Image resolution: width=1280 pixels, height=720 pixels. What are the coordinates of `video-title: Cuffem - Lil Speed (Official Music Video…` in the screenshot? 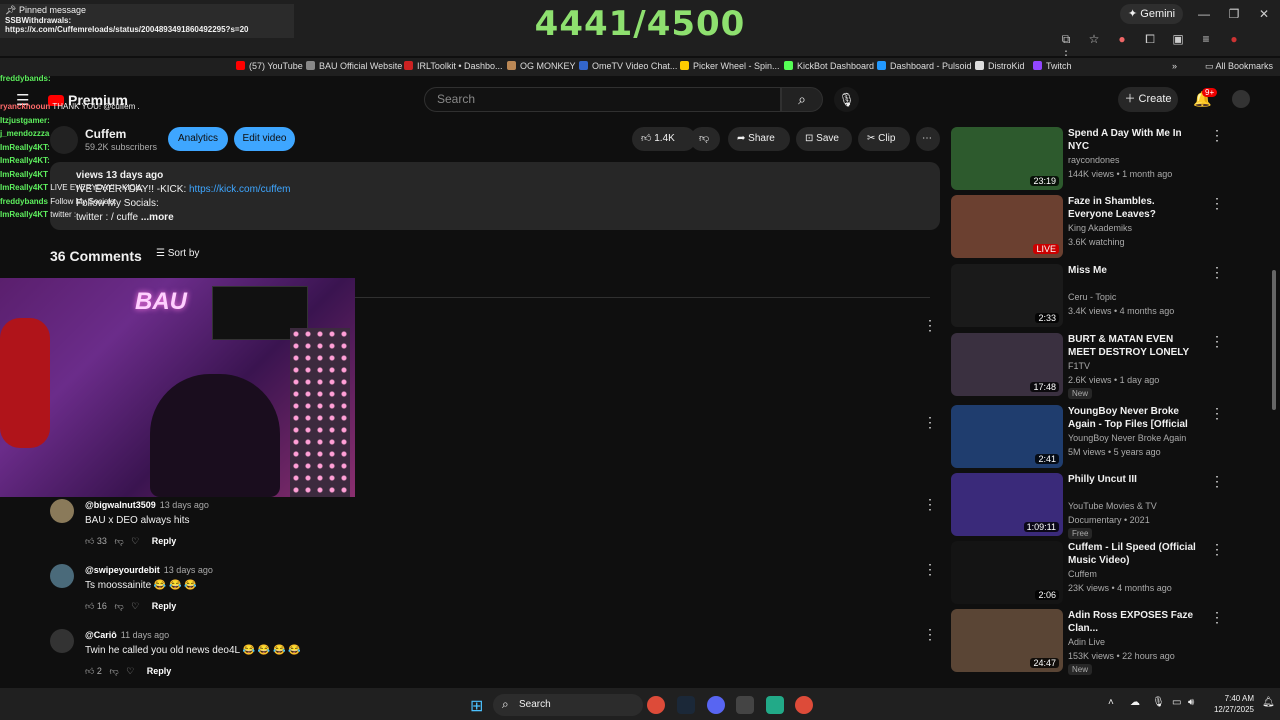 It's located at (1132, 554).